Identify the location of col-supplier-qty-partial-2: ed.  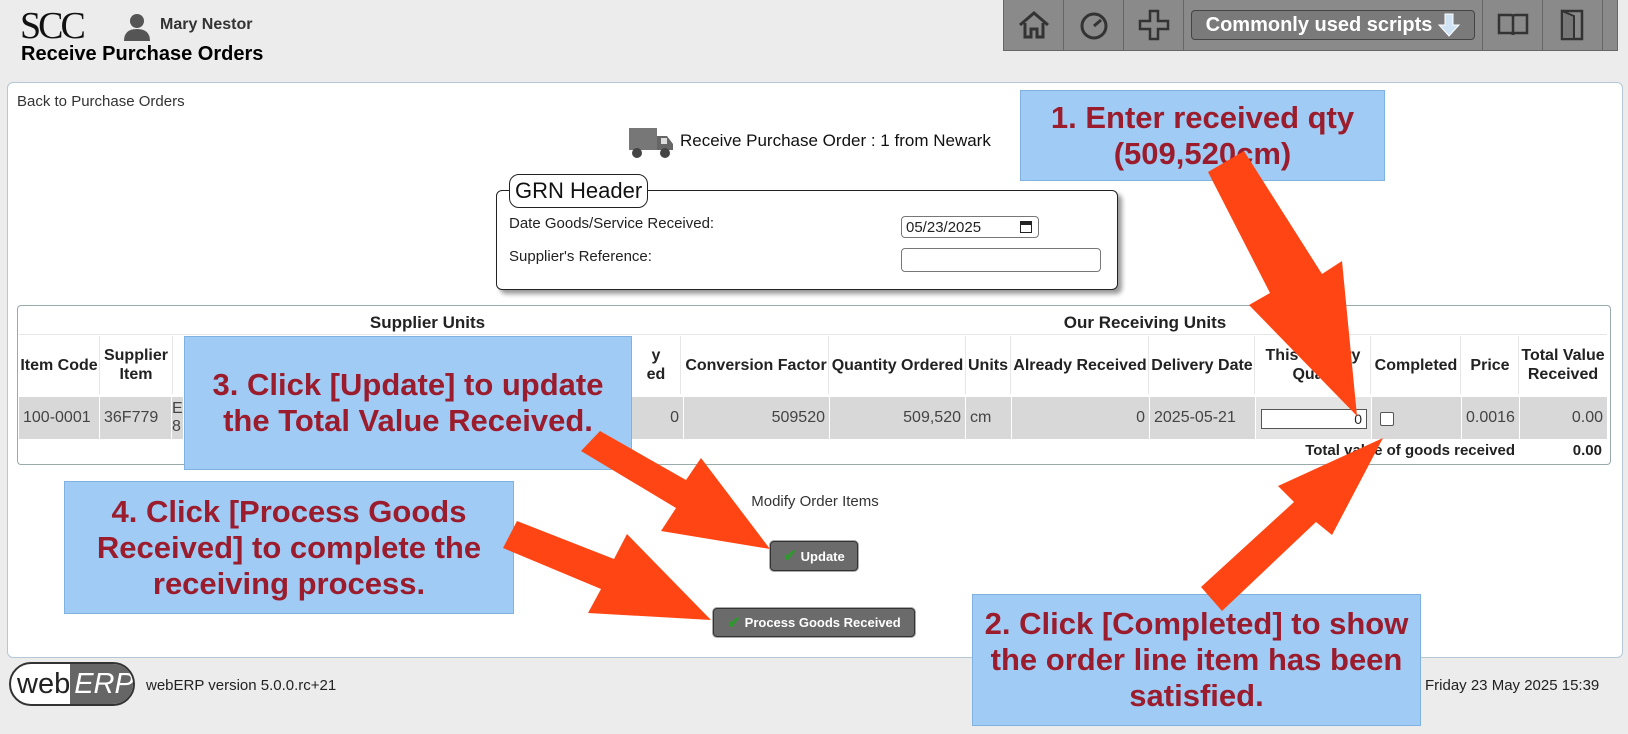
(656, 374).